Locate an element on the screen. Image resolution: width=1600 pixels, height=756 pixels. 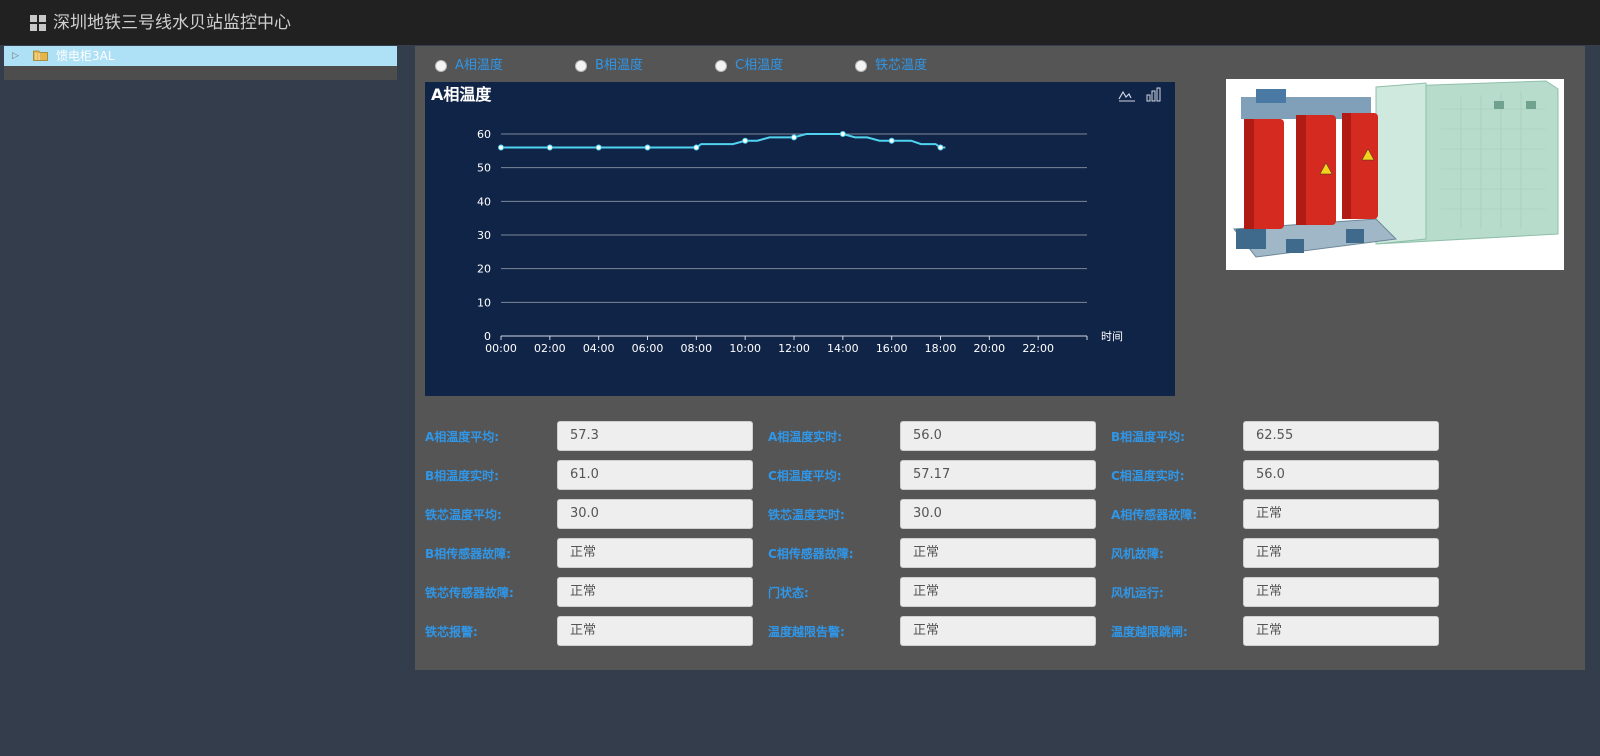
field-label: B相传感器故障: is located at coordinates (468, 554).